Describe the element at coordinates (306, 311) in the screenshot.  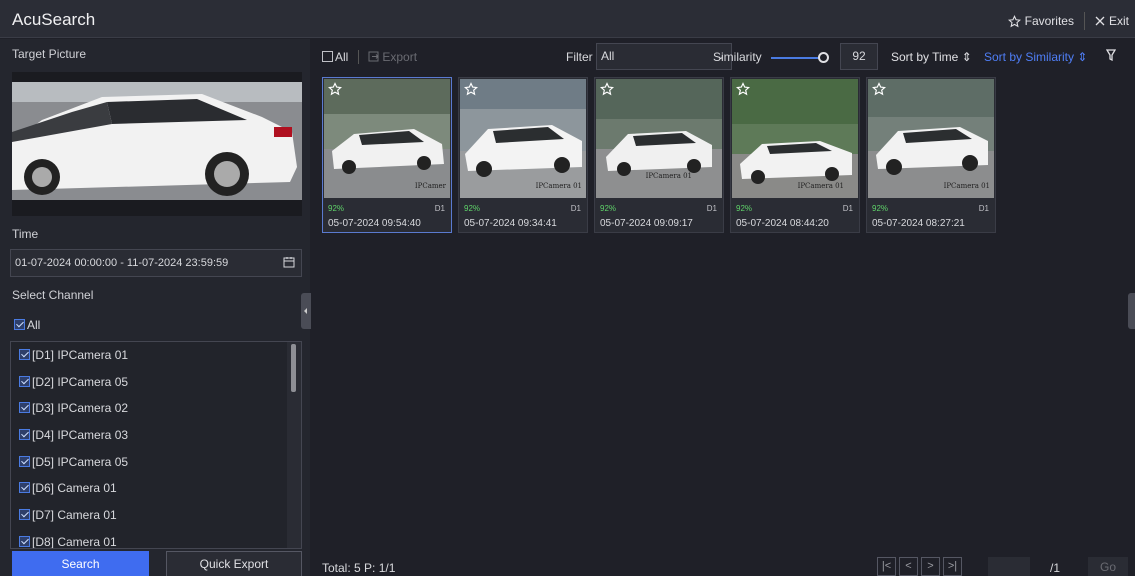
I see `collapse-panel-handle` at that location.